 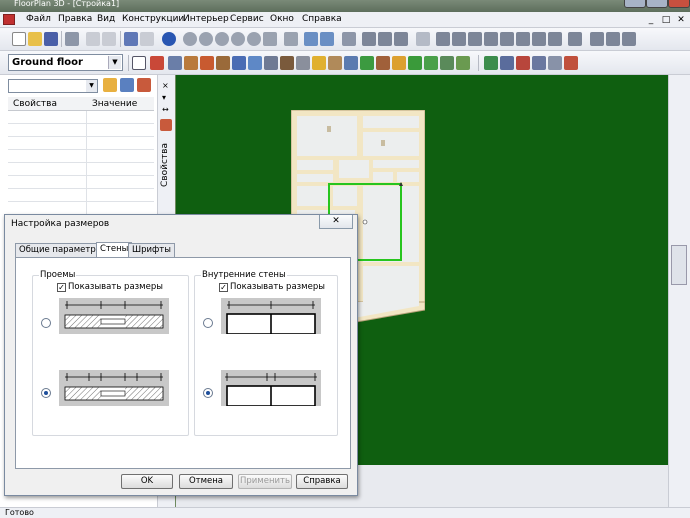 I want to click on sort-alpha-icon, so click(x=127, y=85).